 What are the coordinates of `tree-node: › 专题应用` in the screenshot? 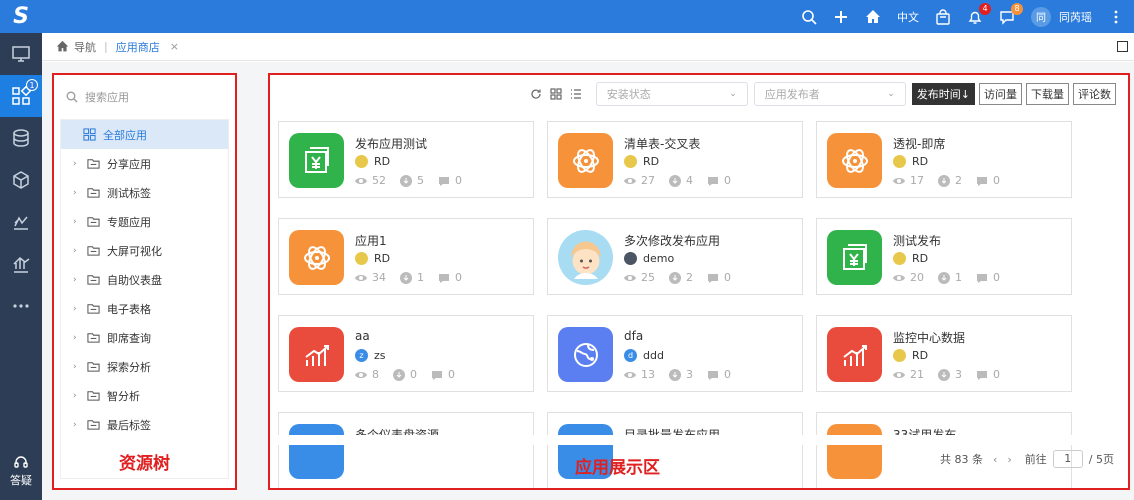 It's located at (144, 221).